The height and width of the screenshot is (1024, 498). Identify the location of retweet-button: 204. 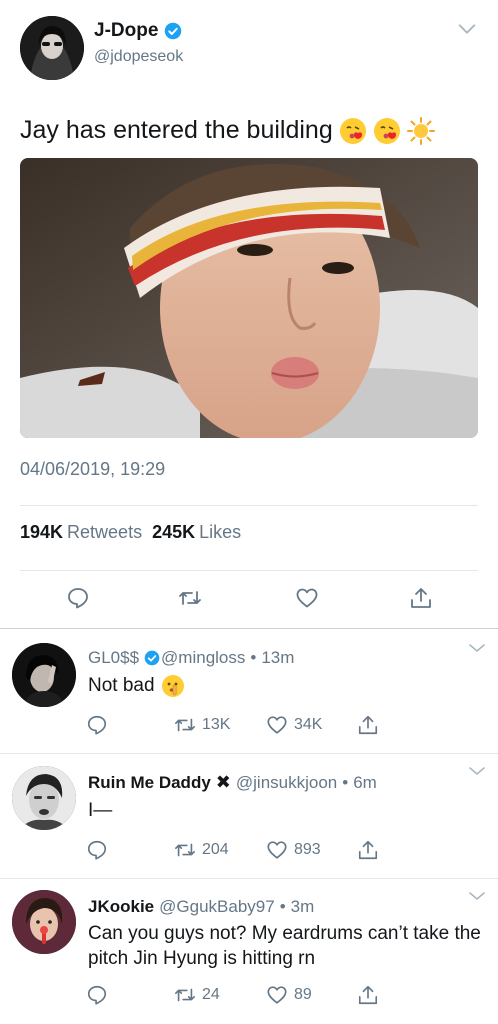
(201, 850).